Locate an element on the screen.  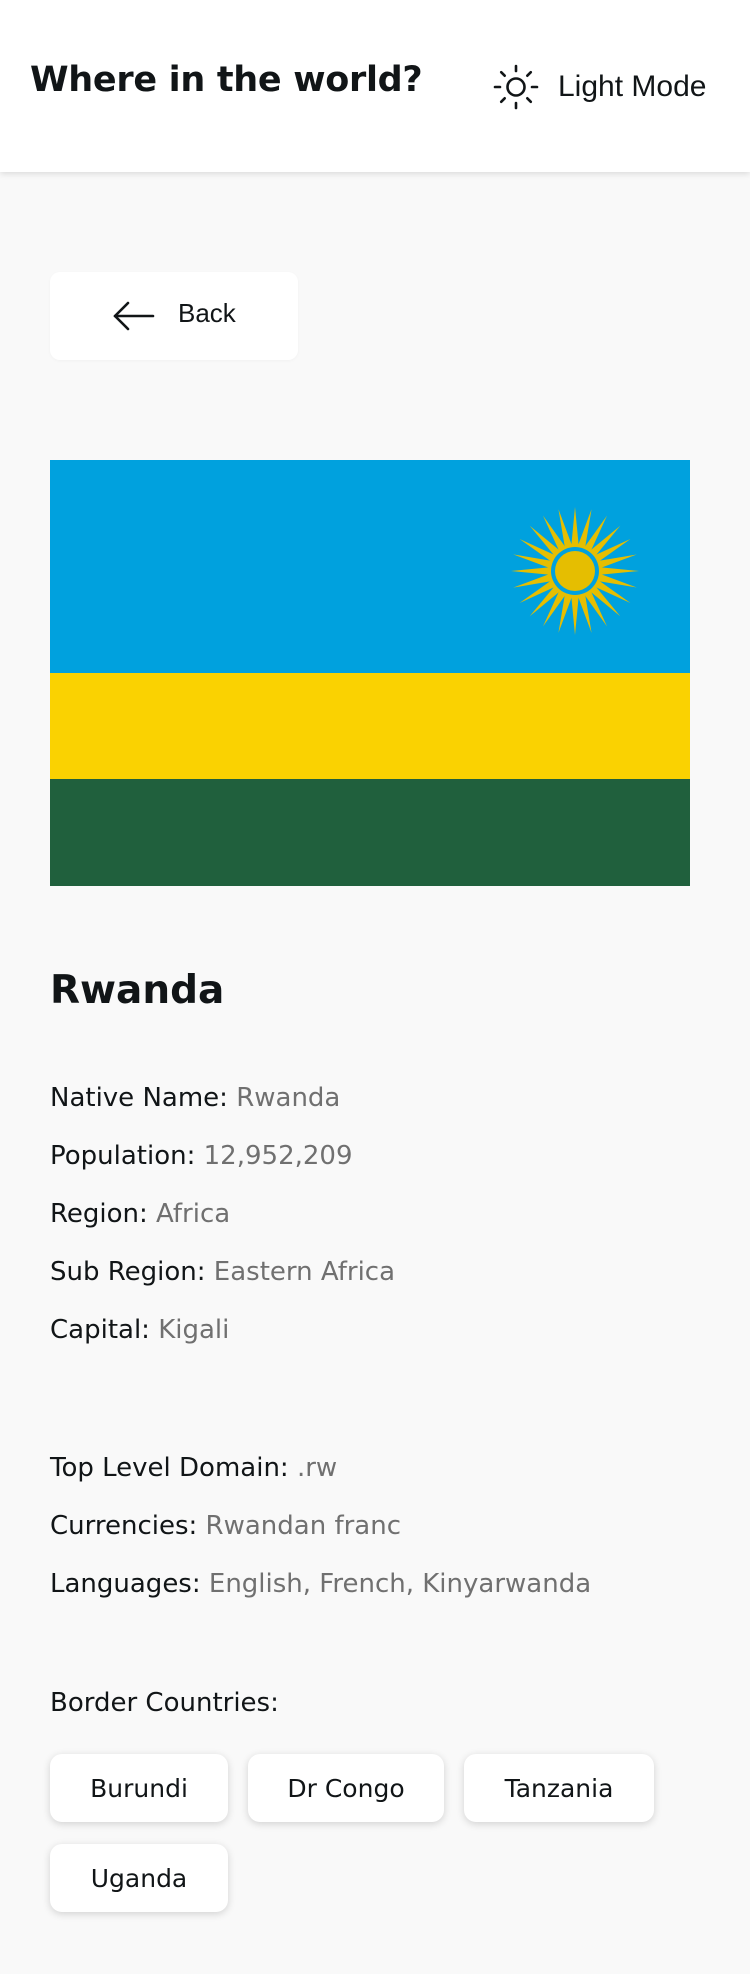
border-country-chip: Uganda is located at coordinates (139, 1878).